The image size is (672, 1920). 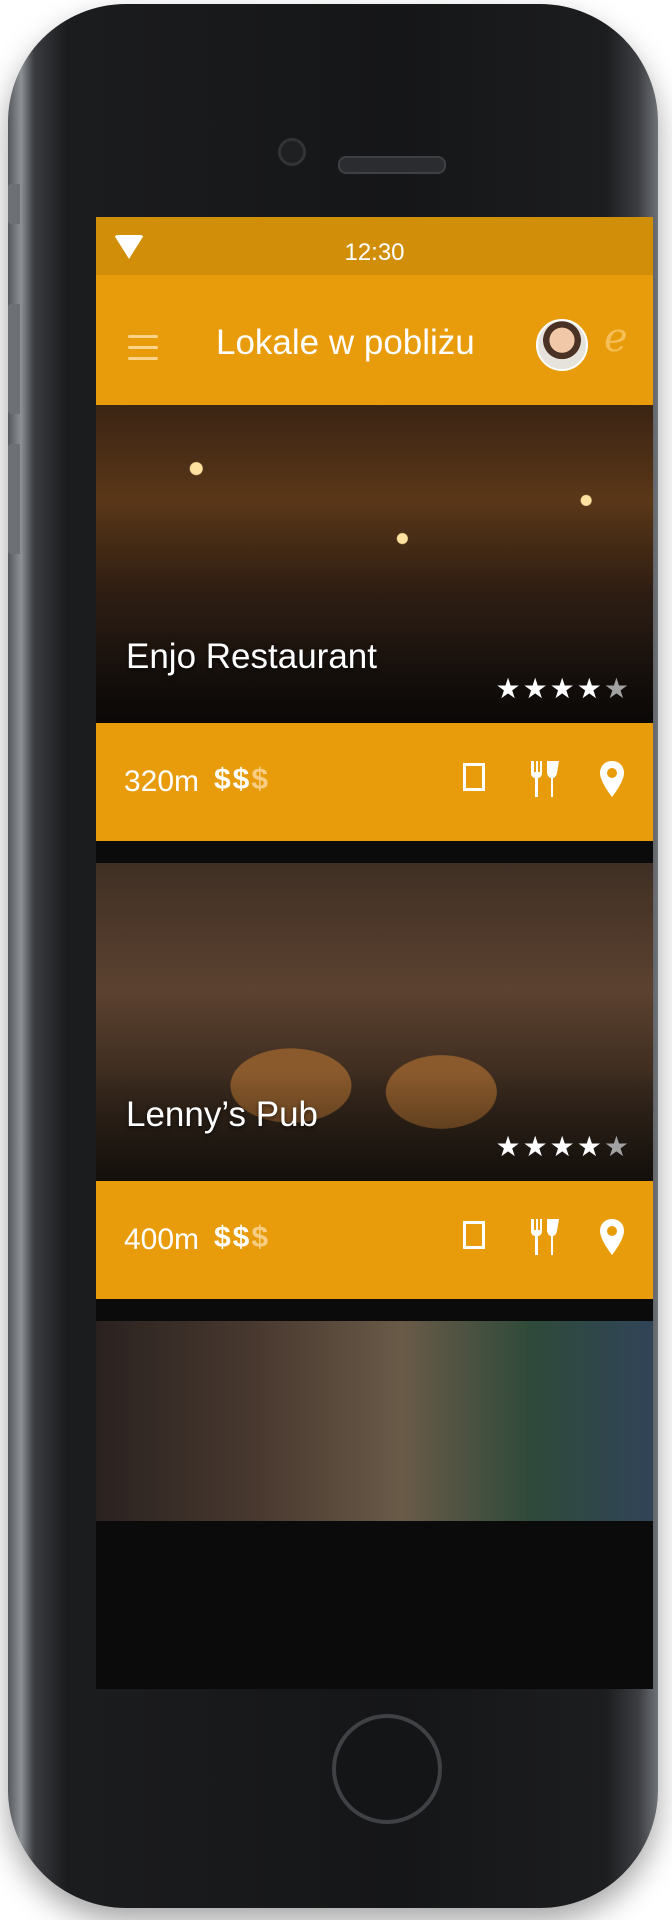 I want to click on status-bar: 12:30, so click(x=374, y=246).